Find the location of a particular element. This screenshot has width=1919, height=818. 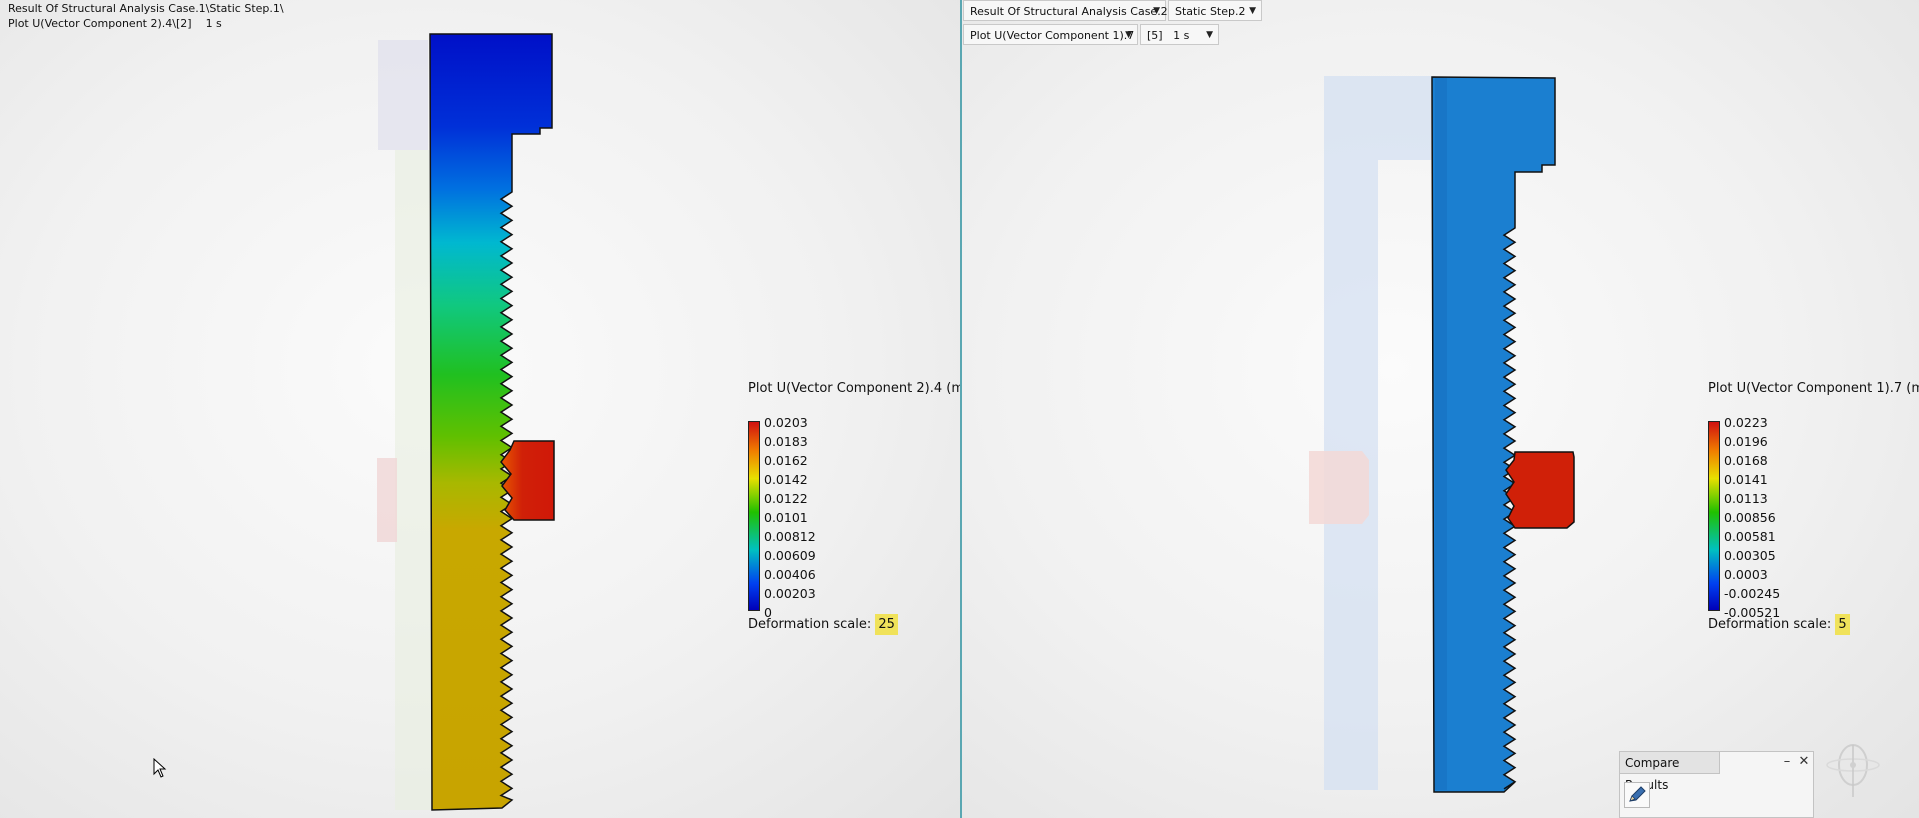

right-legend-colorbar is located at coordinates (1714, 516).